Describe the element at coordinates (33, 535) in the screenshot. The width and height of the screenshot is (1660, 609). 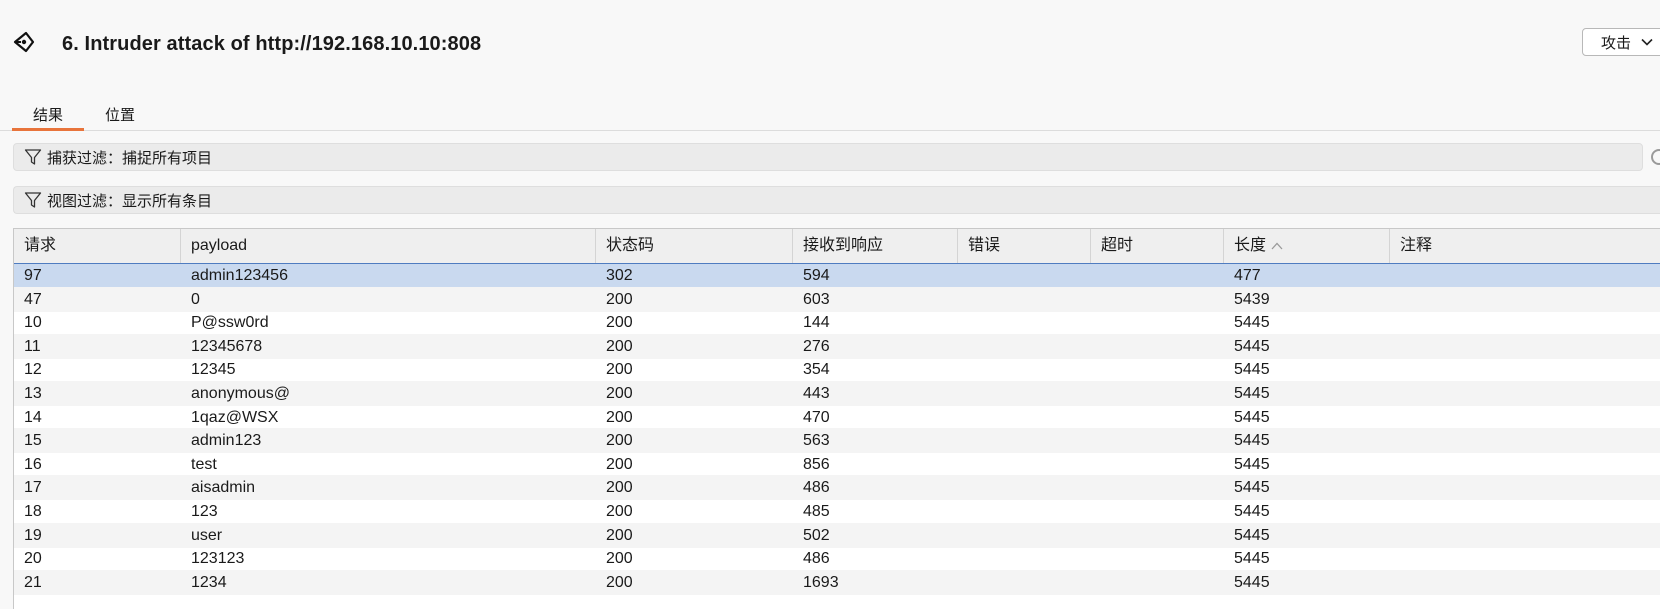
I see `cell-request-id: 19` at that location.